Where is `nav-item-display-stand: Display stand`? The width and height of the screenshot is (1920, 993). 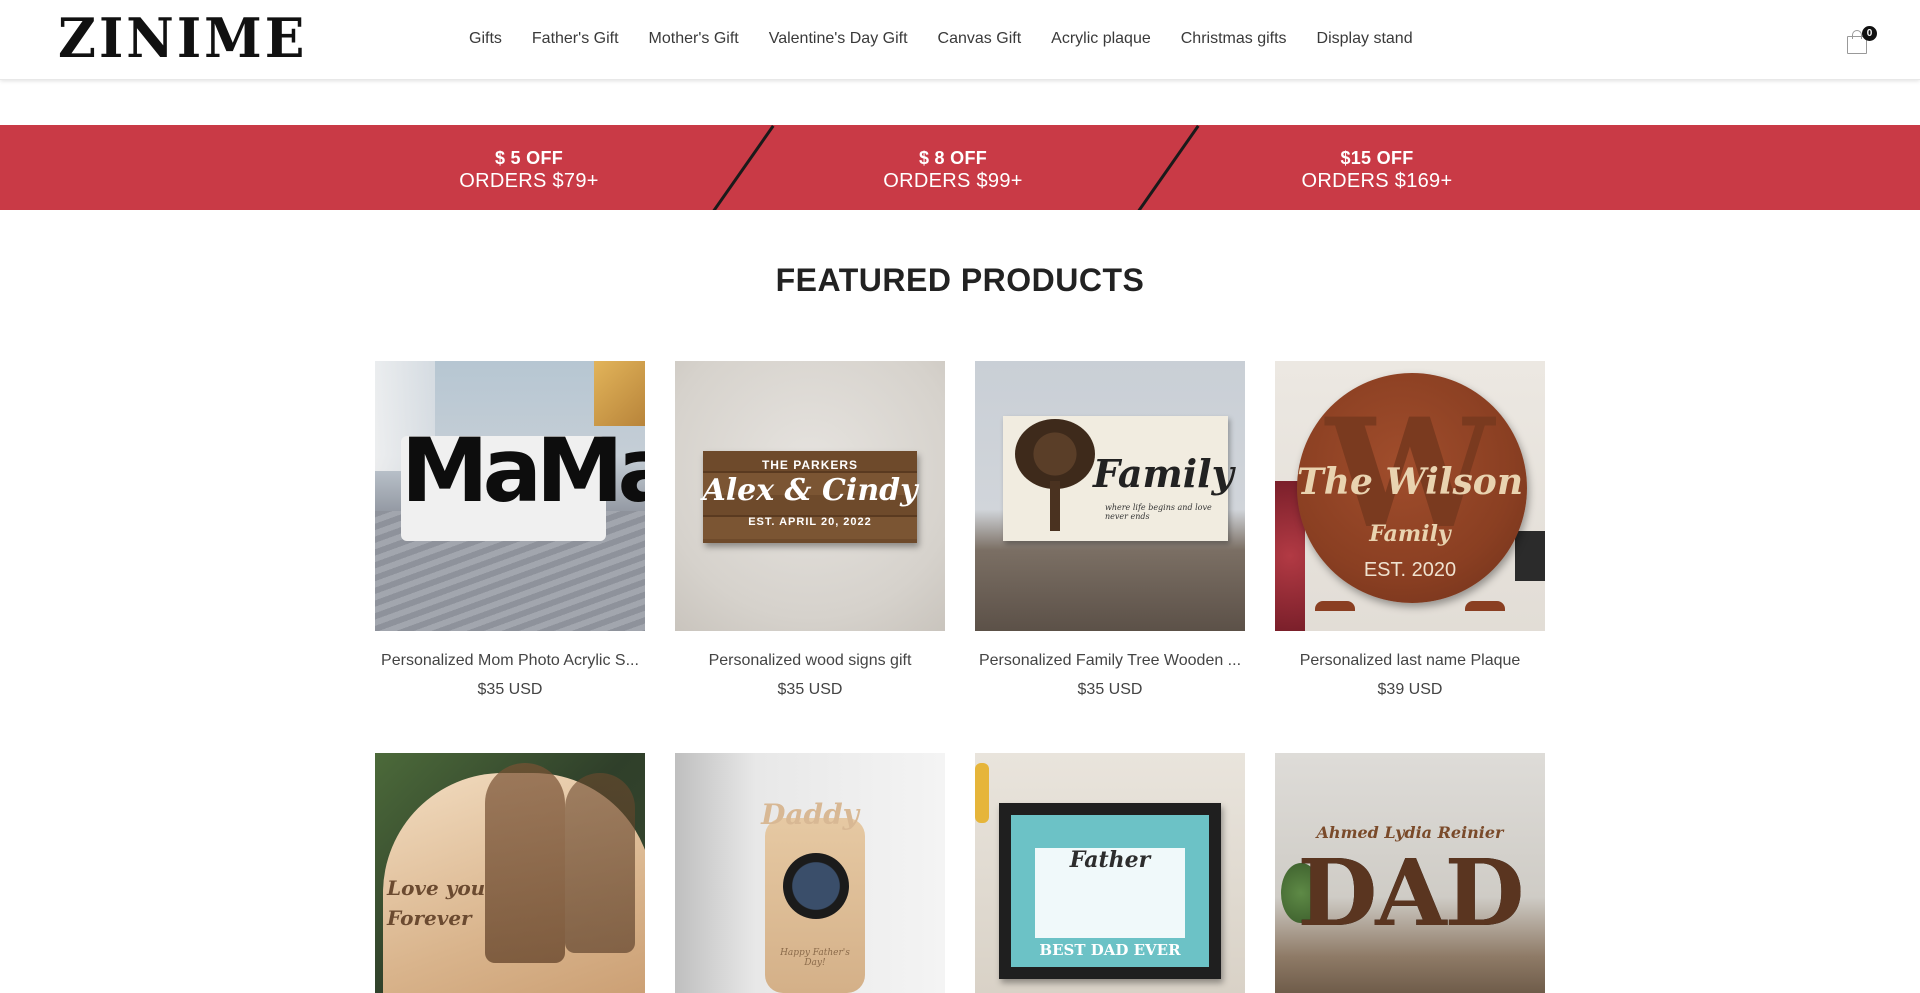
nav-item-display-stand: Display stand is located at coordinates (1365, 39).